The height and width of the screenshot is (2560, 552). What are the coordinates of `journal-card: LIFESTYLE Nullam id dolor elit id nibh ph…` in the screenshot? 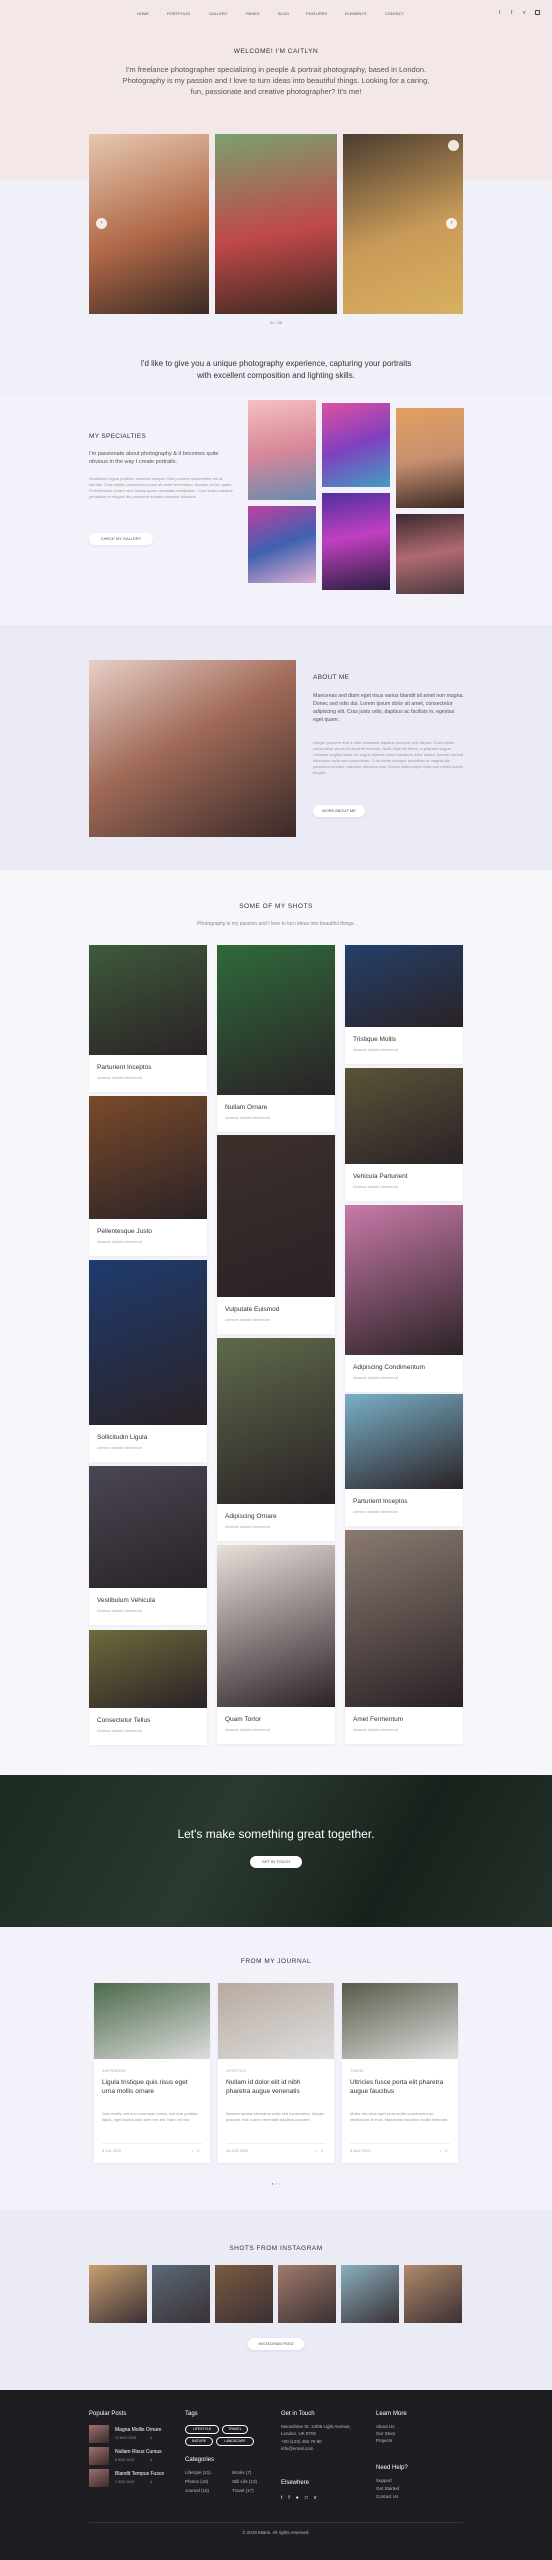 It's located at (276, 2073).